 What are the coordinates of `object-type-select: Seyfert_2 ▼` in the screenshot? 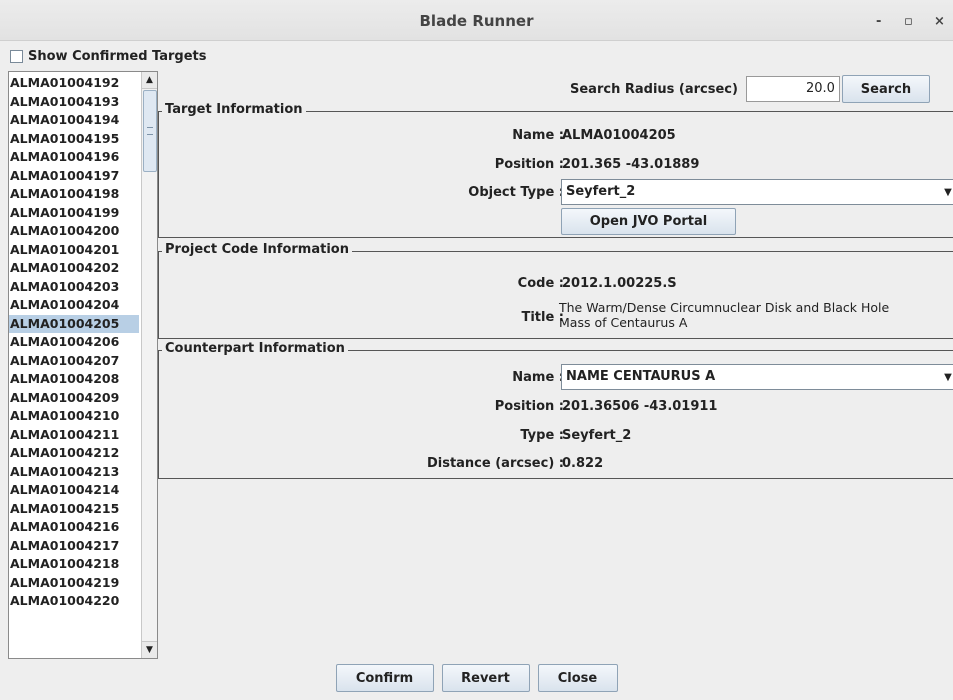 It's located at (757, 192).